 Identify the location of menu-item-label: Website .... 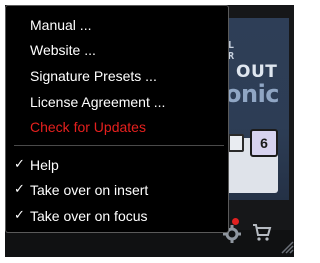
(63, 50).